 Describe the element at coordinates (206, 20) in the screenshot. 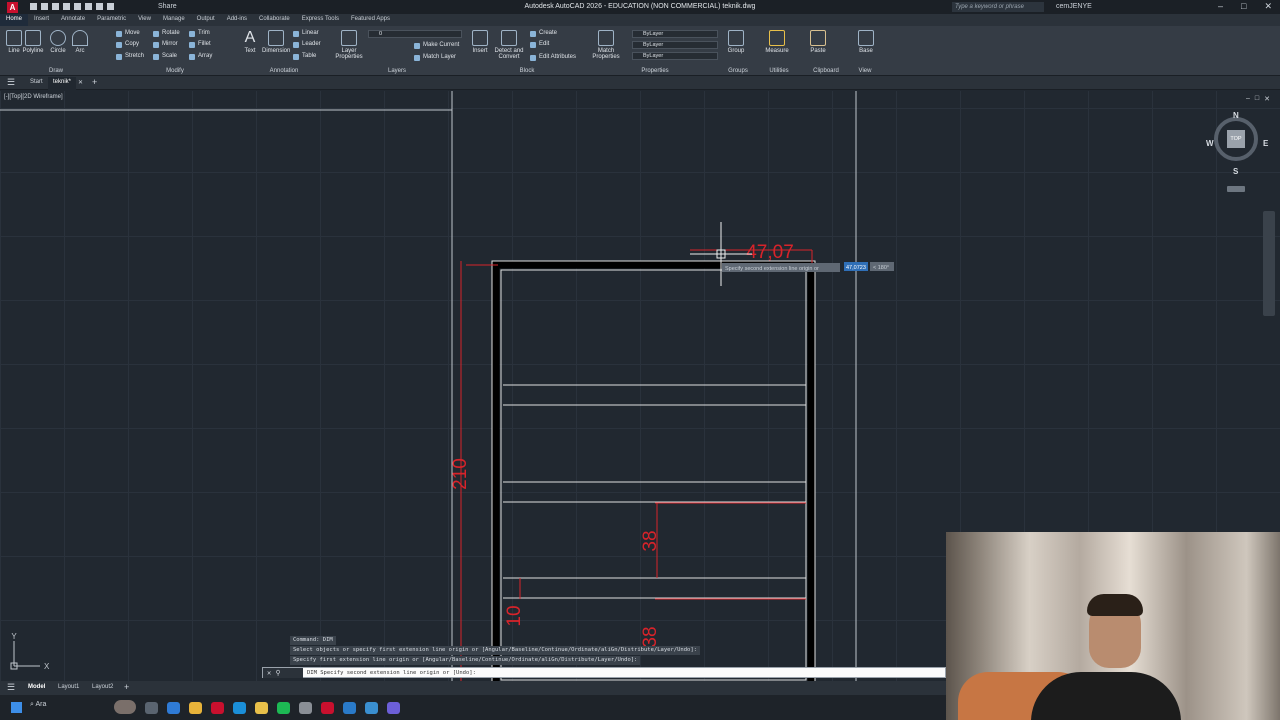

I see `tab-output: Output` at that location.